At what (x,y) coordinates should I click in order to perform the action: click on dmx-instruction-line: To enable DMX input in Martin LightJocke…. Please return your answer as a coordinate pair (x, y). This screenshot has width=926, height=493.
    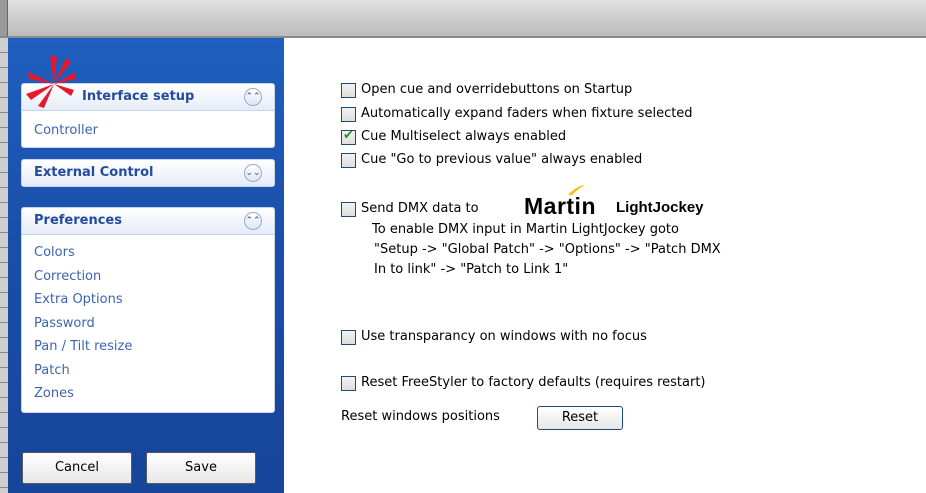
    Looking at the image, I should click on (525, 229).